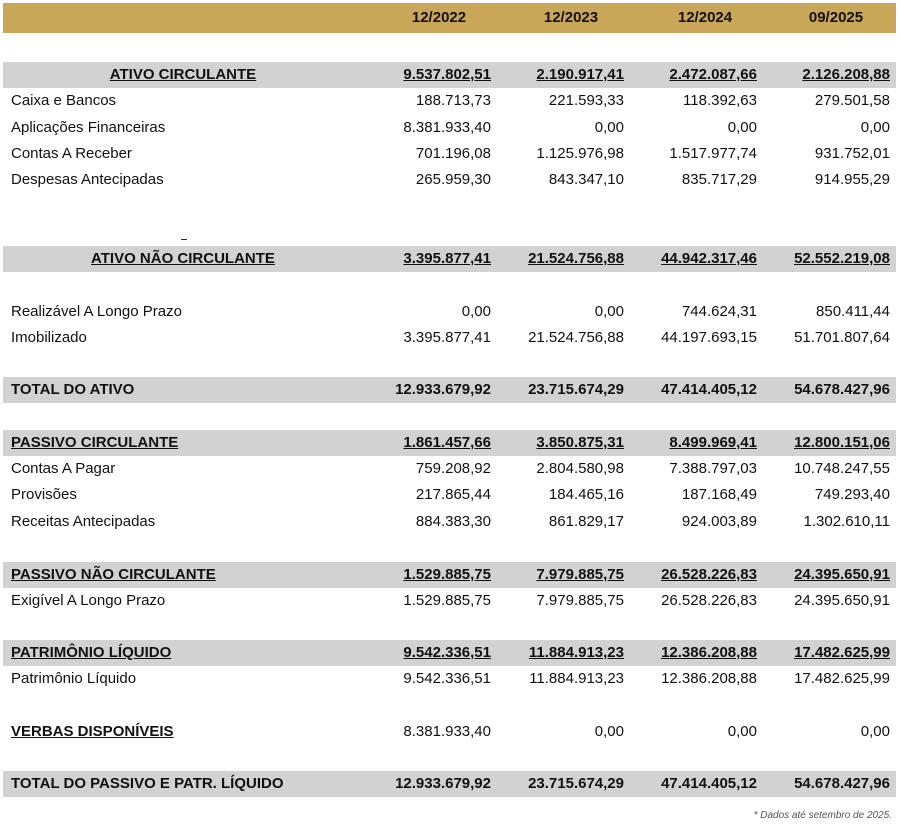 The height and width of the screenshot is (832, 900). I want to click on period-header: 12/2023, so click(571, 17).